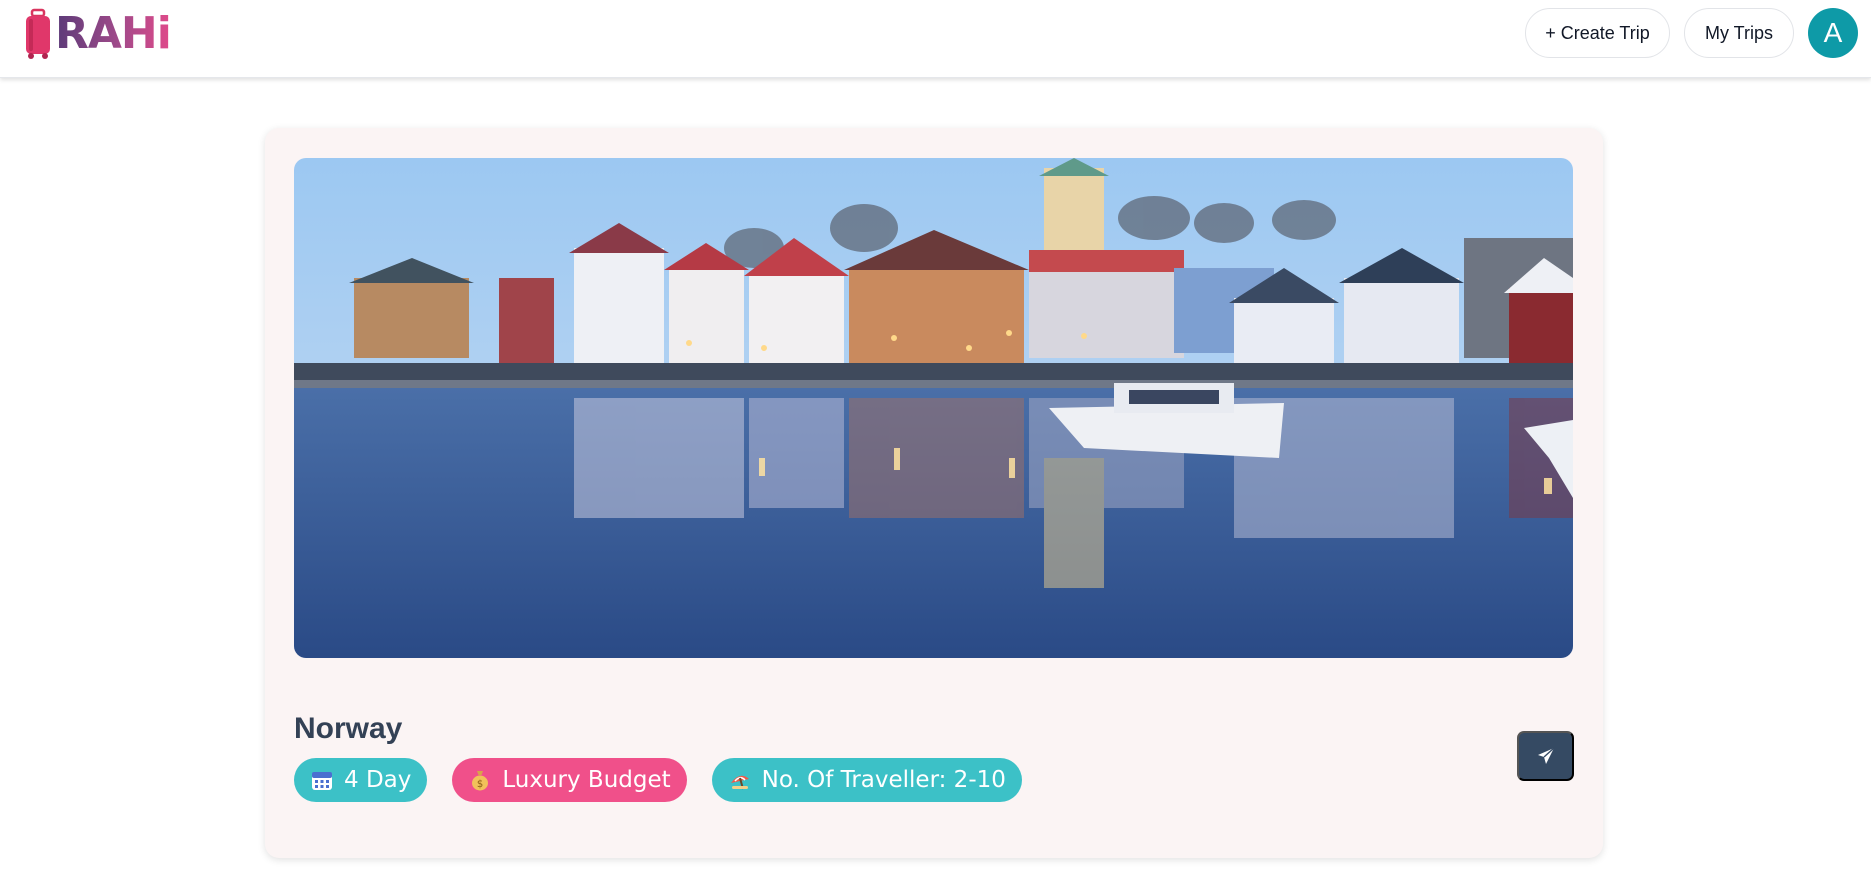  Describe the element at coordinates (586, 780) in the screenshot. I see `budget-chip-label: Luxury Budget` at that location.